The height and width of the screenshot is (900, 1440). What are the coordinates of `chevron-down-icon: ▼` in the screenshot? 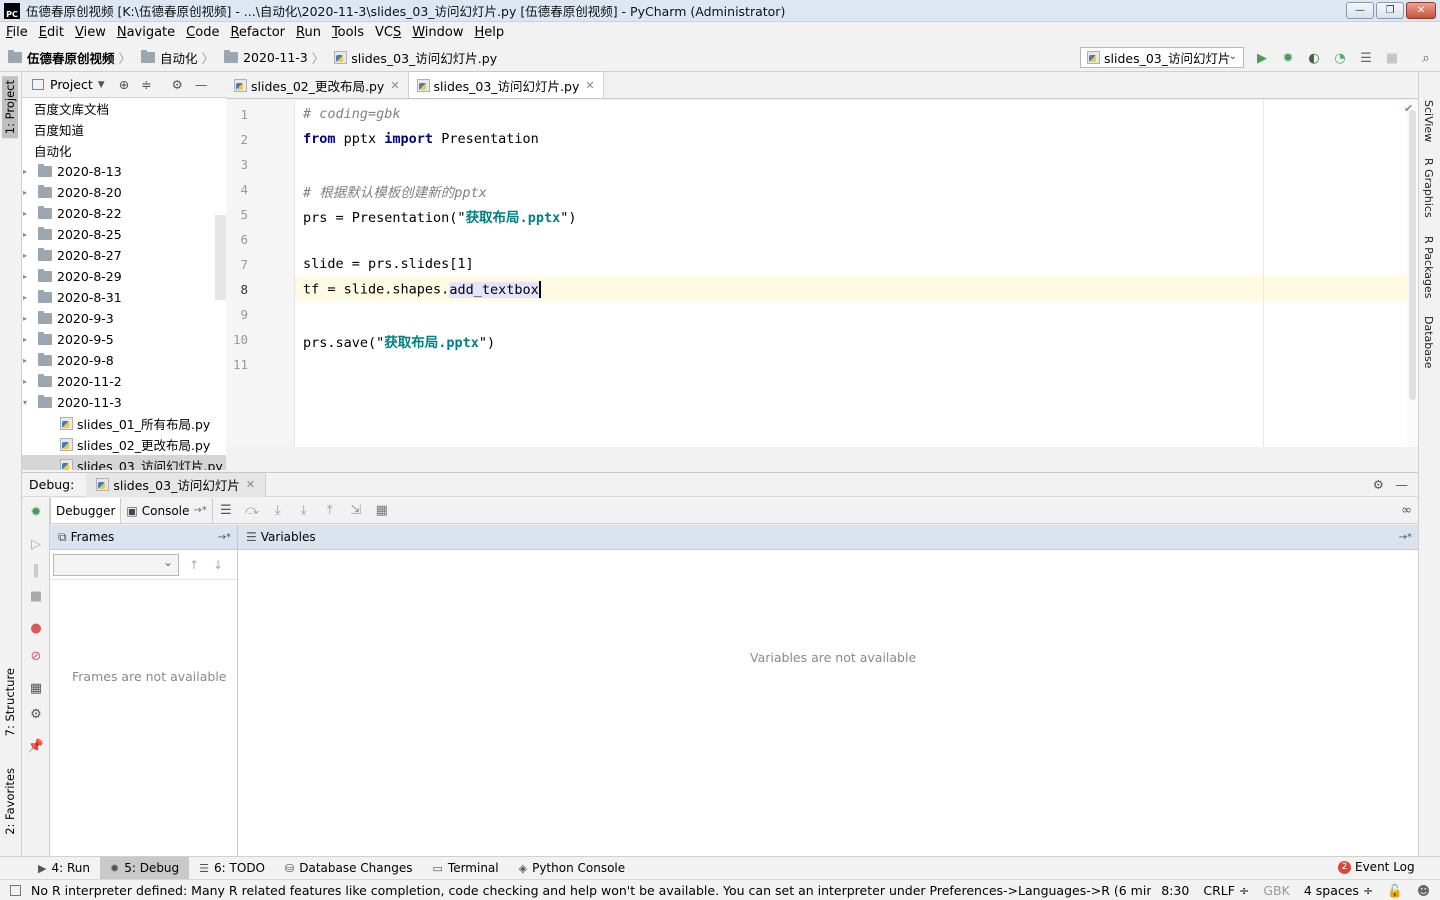 It's located at (101, 85).